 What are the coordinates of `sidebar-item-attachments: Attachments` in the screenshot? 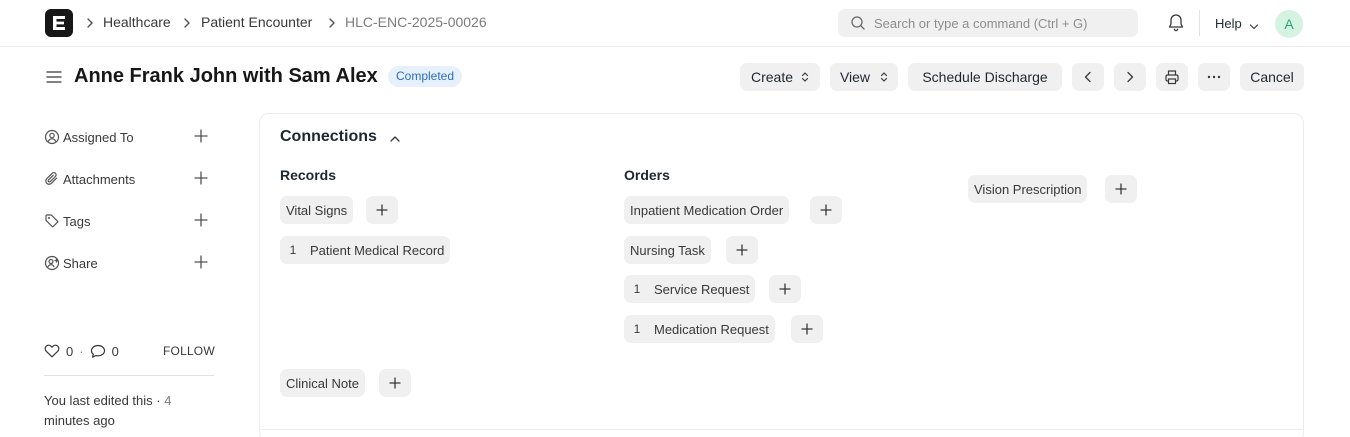 It's located at (129, 179).